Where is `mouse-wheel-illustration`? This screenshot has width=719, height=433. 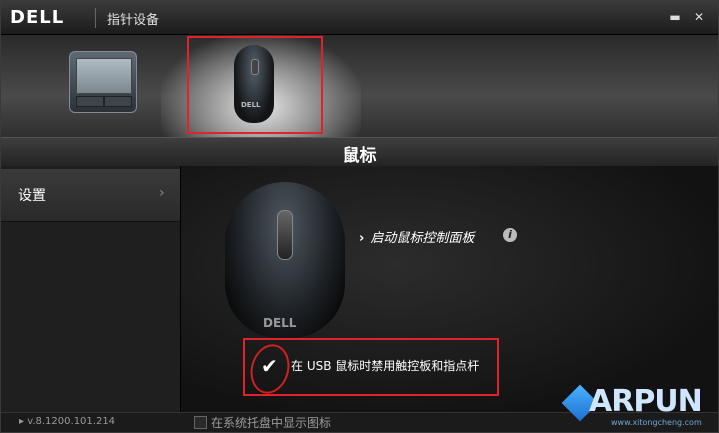 mouse-wheel-illustration is located at coordinates (285, 235).